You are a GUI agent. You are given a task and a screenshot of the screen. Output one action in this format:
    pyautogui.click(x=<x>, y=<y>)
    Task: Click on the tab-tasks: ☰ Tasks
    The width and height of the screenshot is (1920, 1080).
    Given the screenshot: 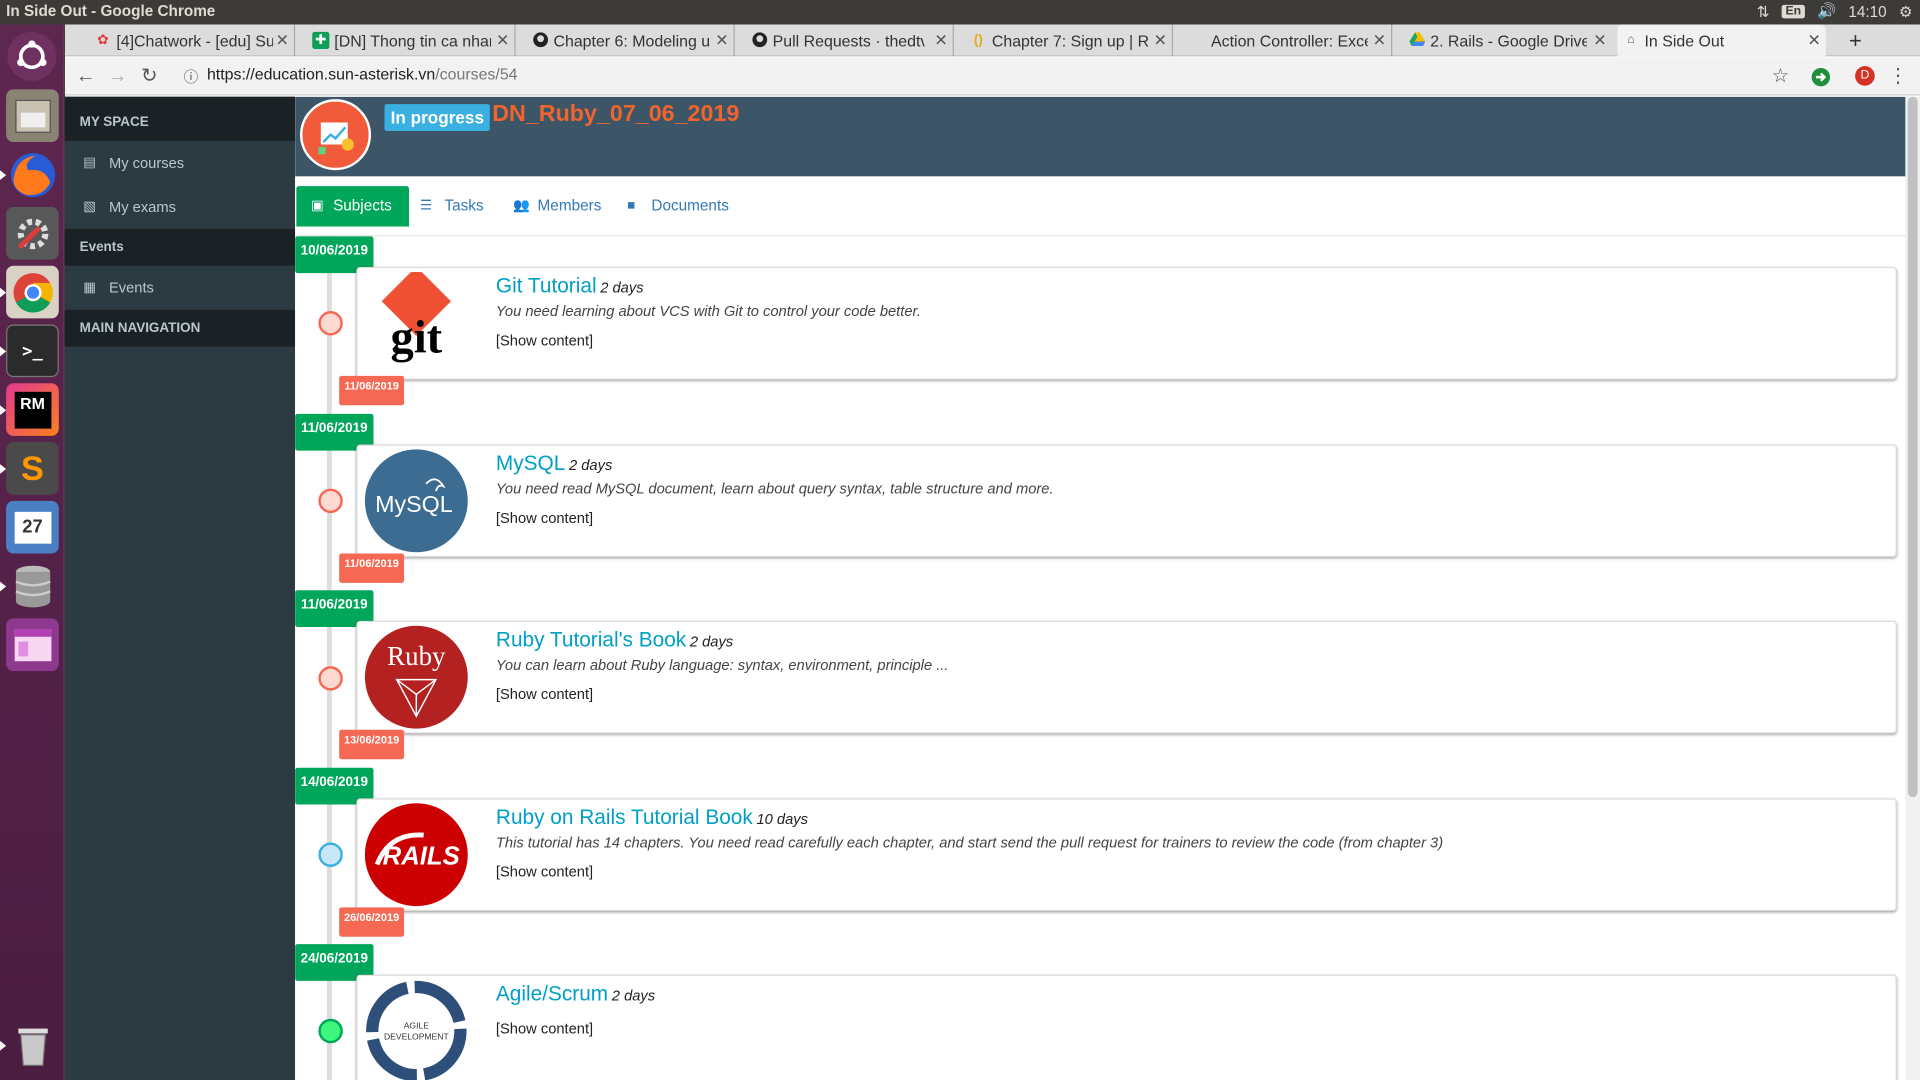 What is the action you would take?
    pyautogui.click(x=451, y=206)
    